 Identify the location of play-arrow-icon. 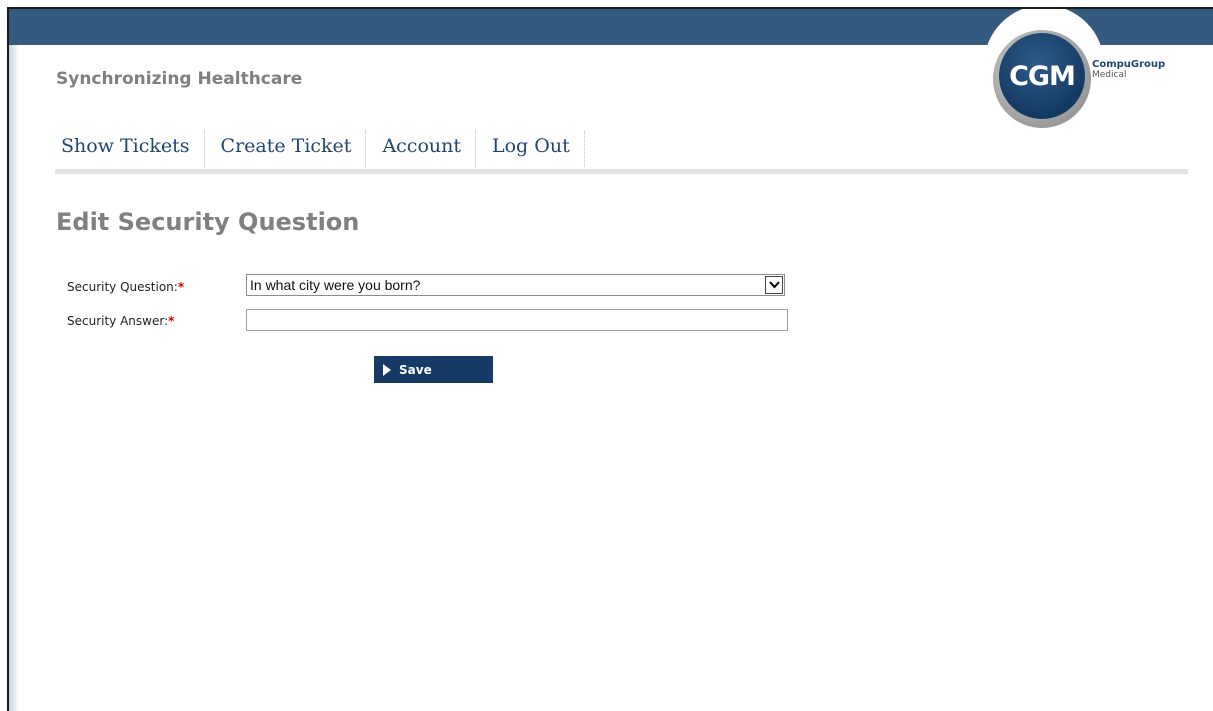
(387, 369).